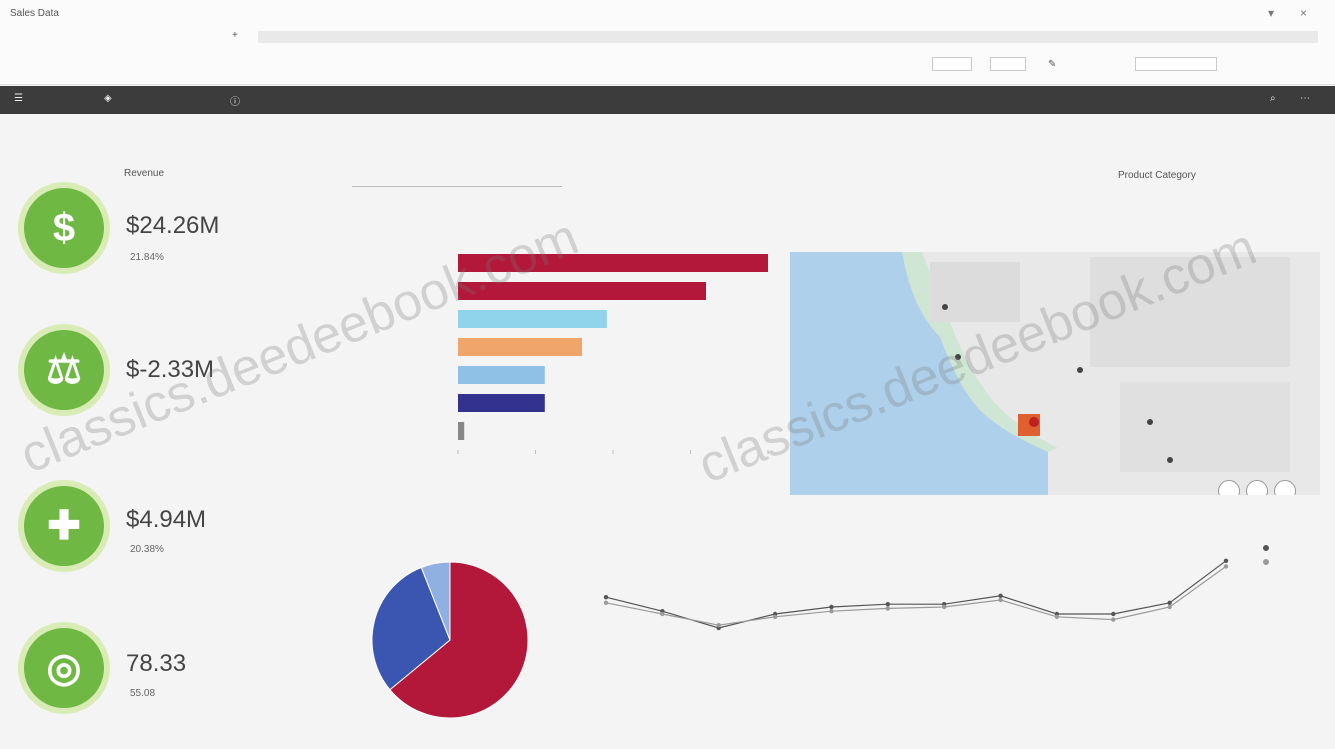 This screenshot has width=1335, height=749. Describe the element at coordinates (450, 640) in the screenshot. I see `pie-chart` at that location.